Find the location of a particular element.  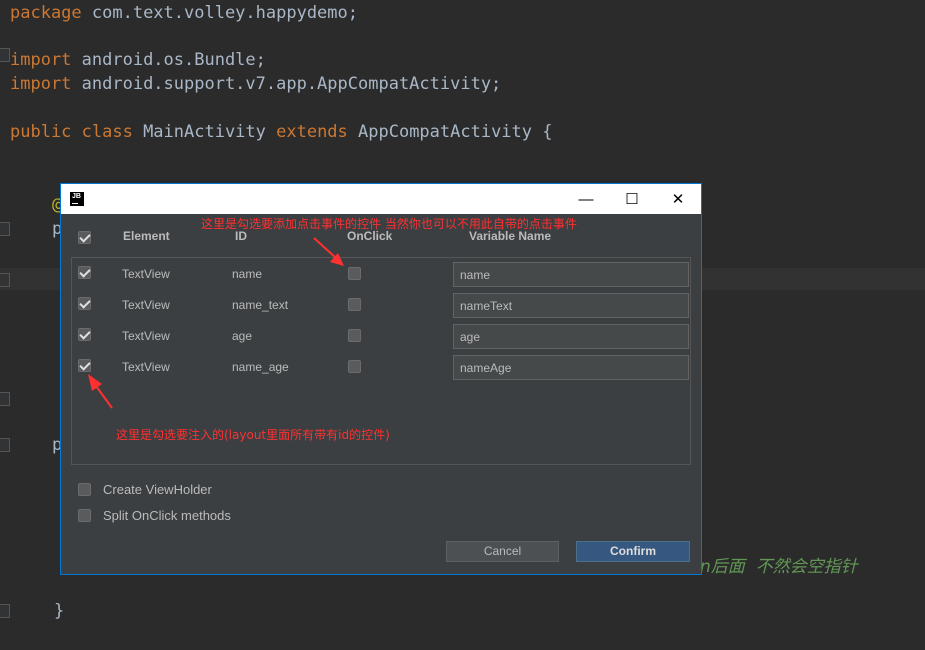

code-text: MainActivity is located at coordinates (204, 132).